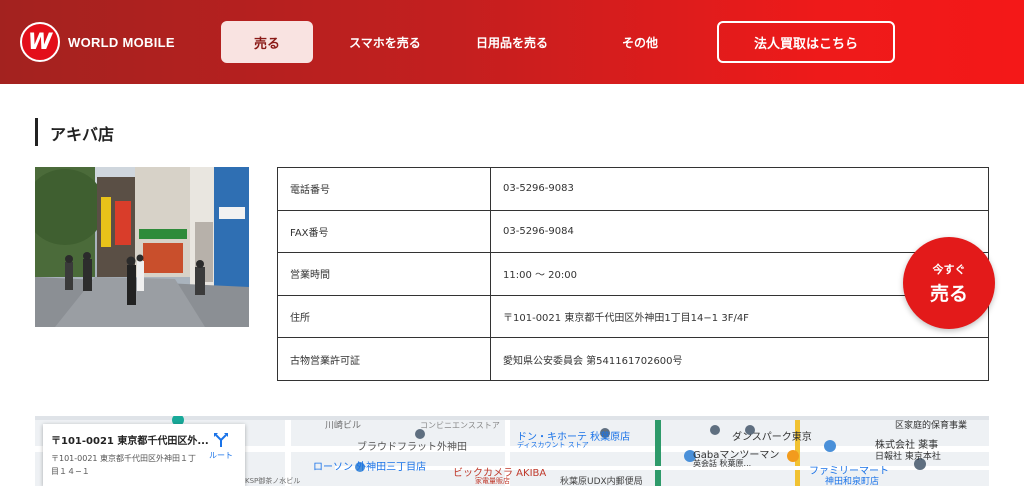 The image size is (1024, 486). I want to click on store-photo, so click(142, 247).